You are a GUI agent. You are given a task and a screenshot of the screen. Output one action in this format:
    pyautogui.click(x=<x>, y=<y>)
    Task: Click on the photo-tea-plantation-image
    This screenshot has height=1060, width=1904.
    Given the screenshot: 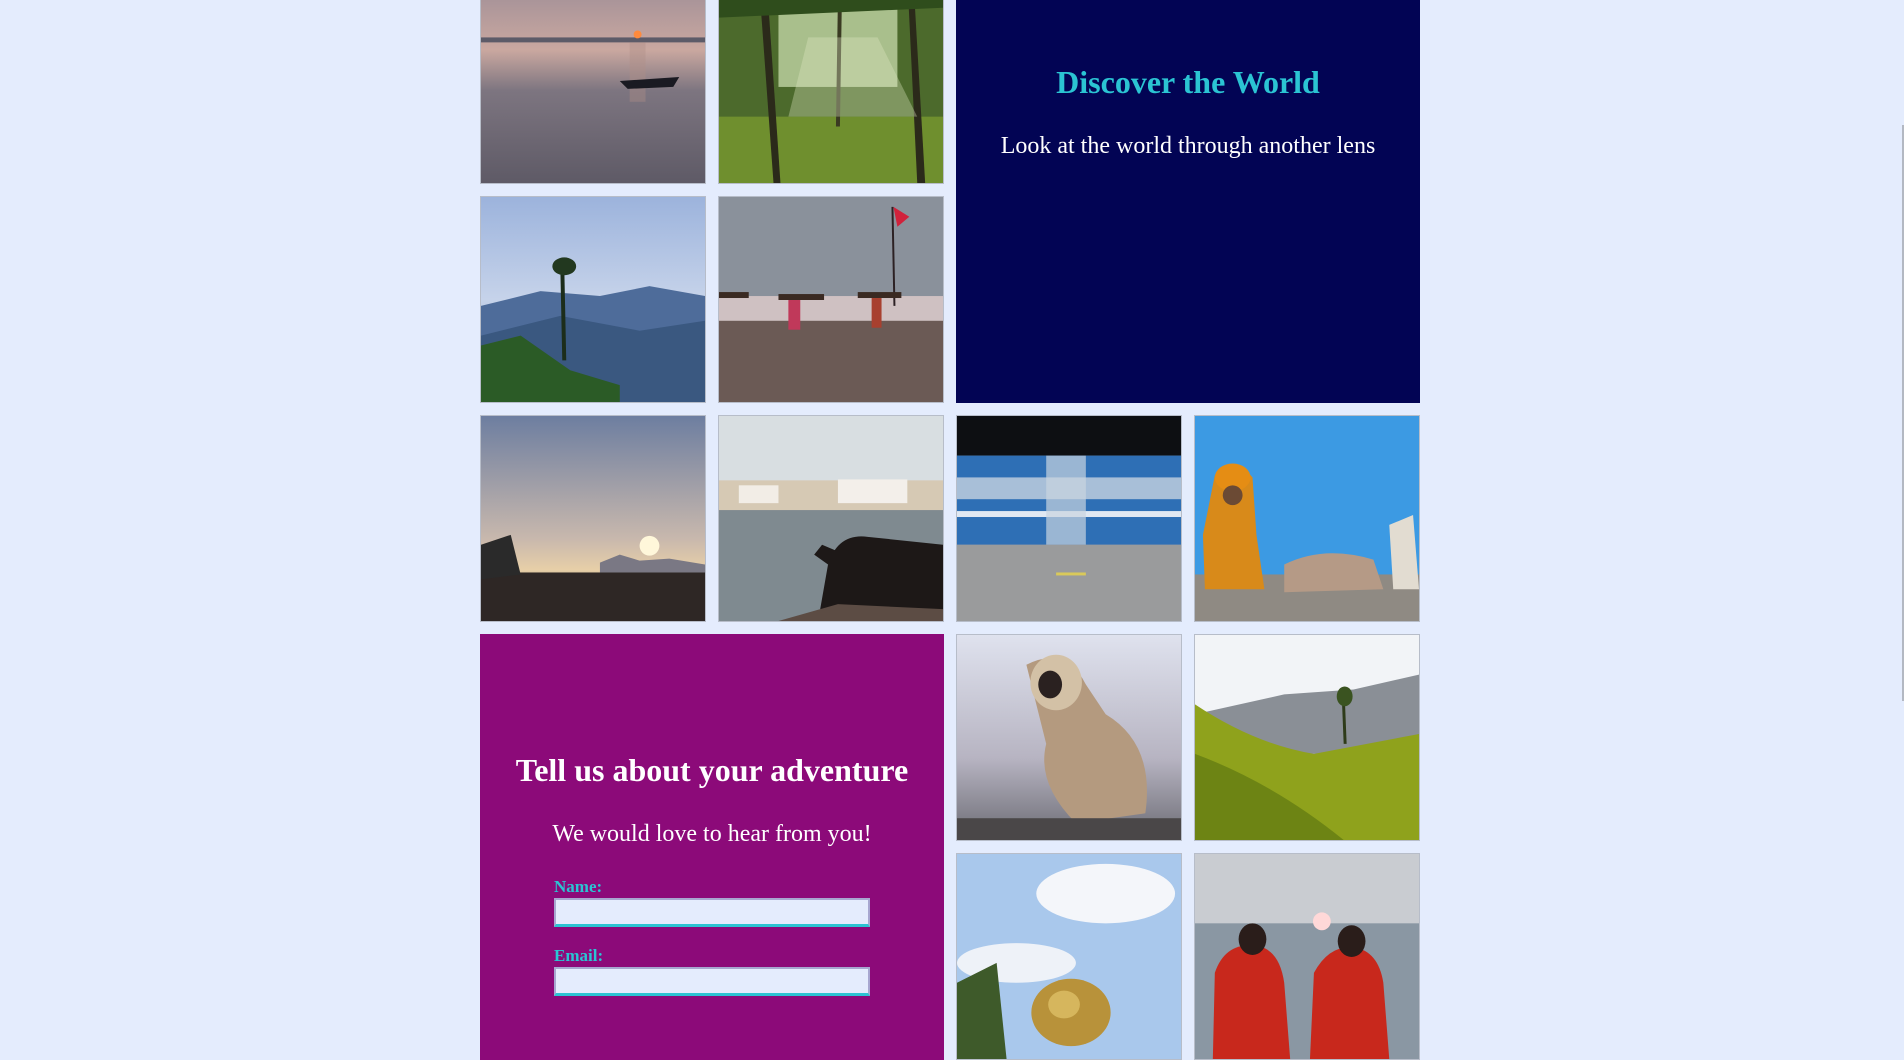 What is the action you would take?
    pyautogui.click(x=1307, y=737)
    